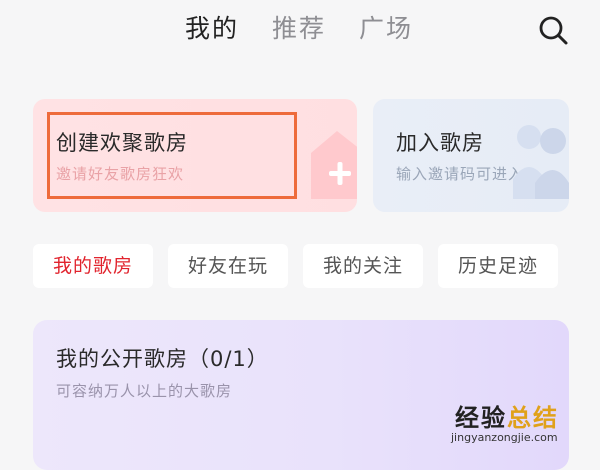 The width and height of the screenshot is (600, 470). Describe the element at coordinates (195, 155) in the screenshot. I see `create-room-card: 创建欢聚歌房 邀请好友歌房狂欢` at that location.